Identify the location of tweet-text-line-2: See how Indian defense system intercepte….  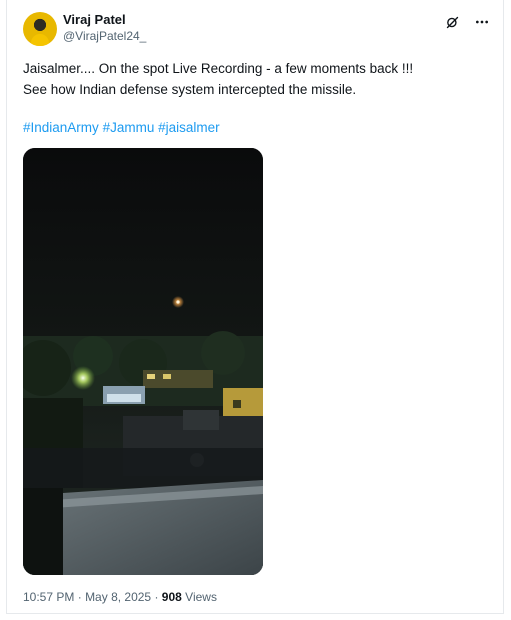
(190, 89).